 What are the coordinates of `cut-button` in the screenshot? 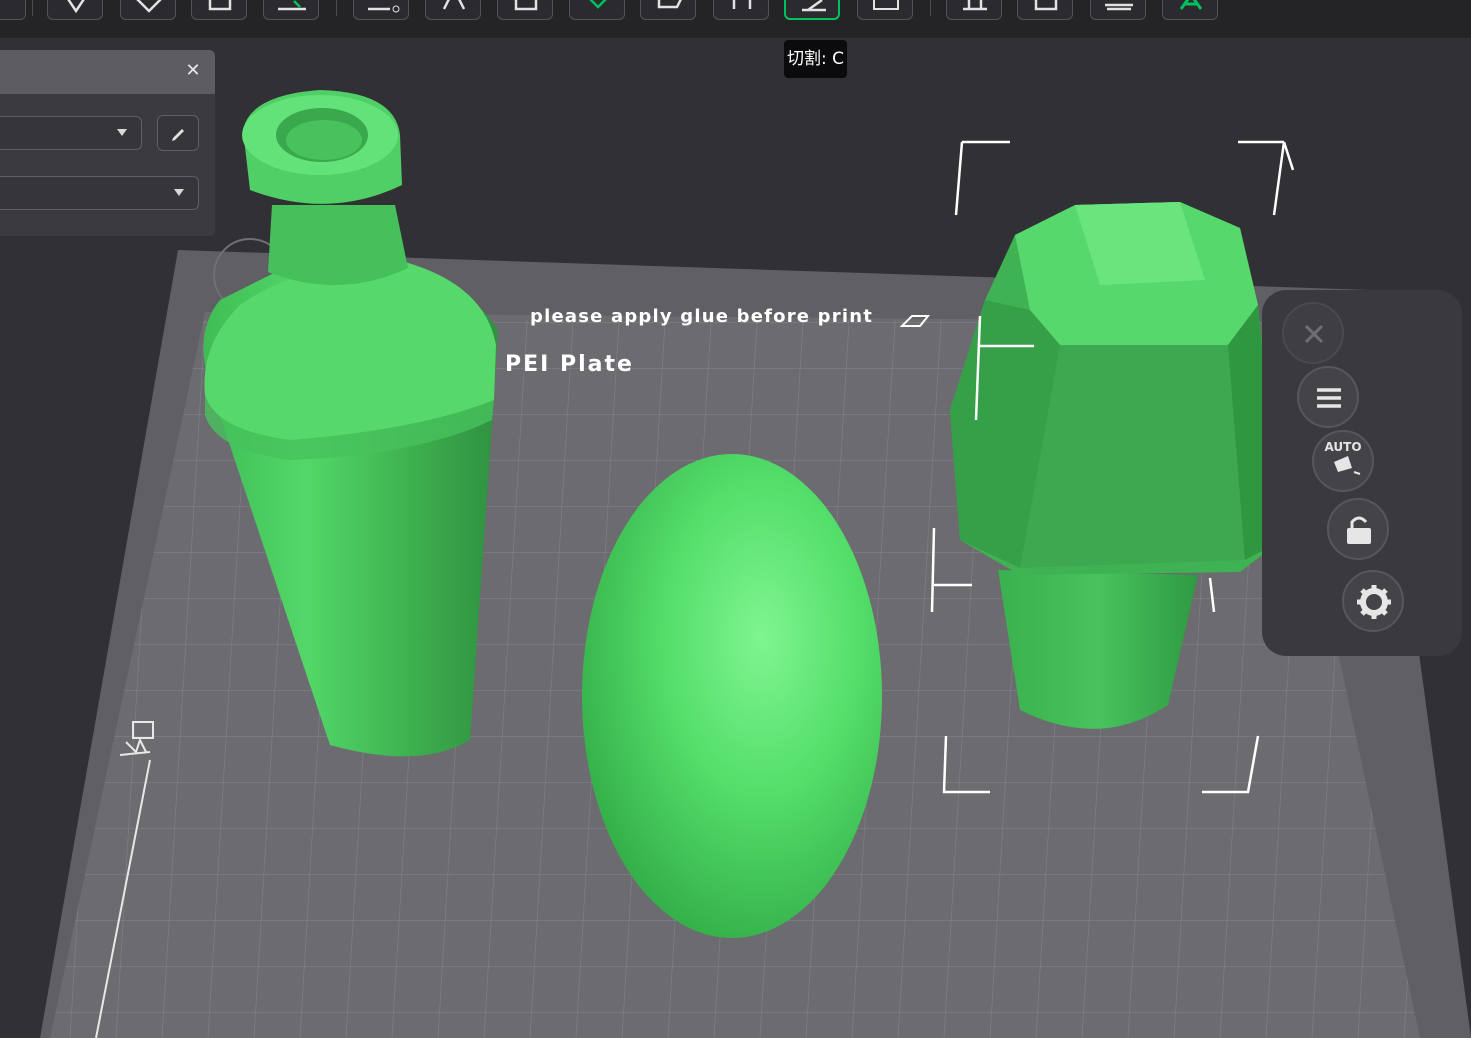 It's located at (812, 10).